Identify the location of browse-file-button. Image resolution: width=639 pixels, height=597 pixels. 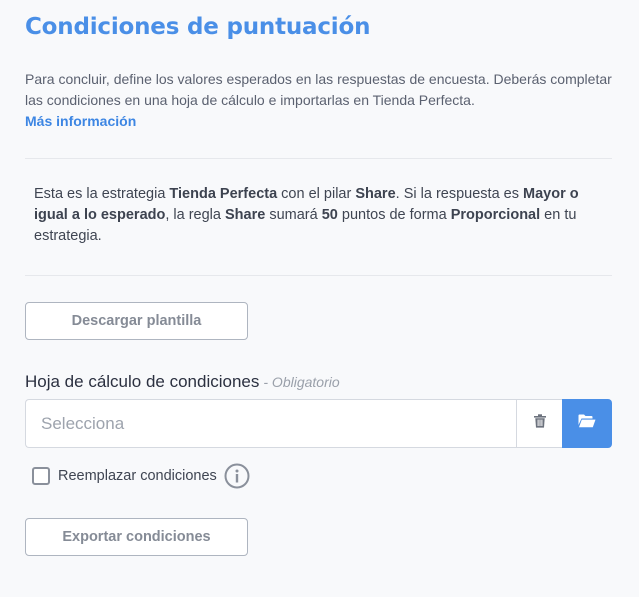
(587, 423).